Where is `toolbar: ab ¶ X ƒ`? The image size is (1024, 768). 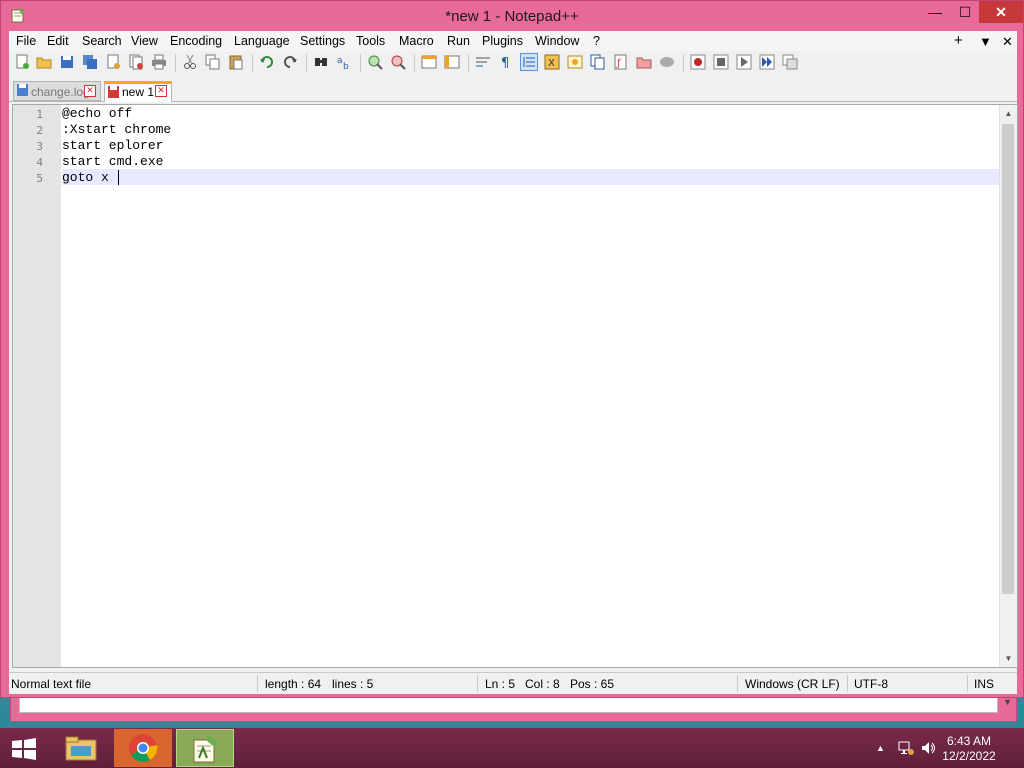 toolbar: ab ¶ X ƒ is located at coordinates (513, 63).